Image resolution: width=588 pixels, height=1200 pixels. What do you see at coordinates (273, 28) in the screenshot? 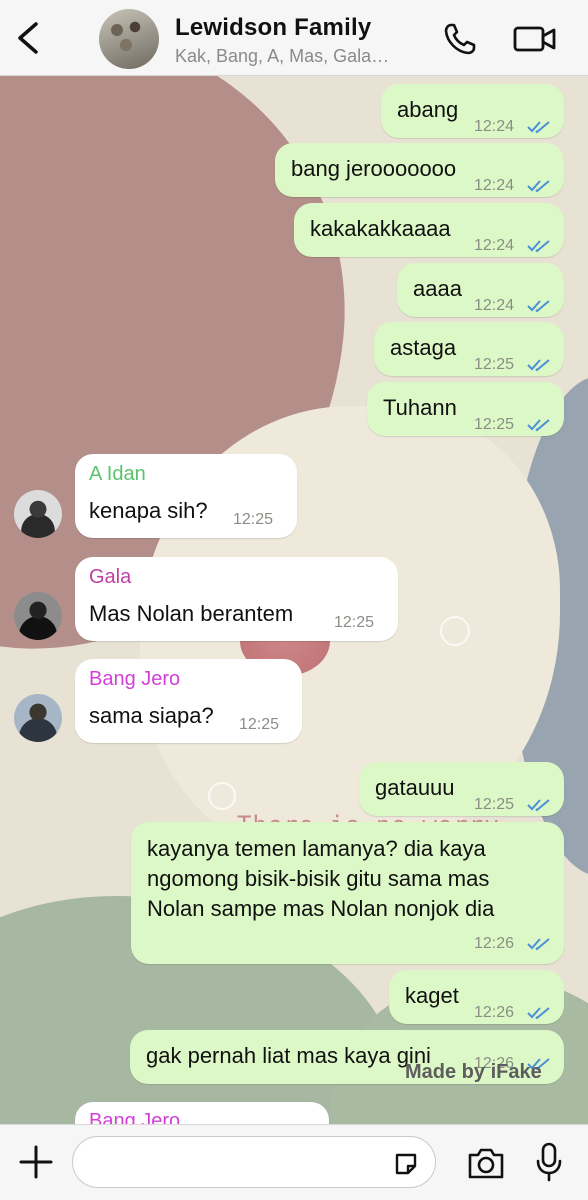
I see `group-title: Lewidson Family` at bounding box center [273, 28].